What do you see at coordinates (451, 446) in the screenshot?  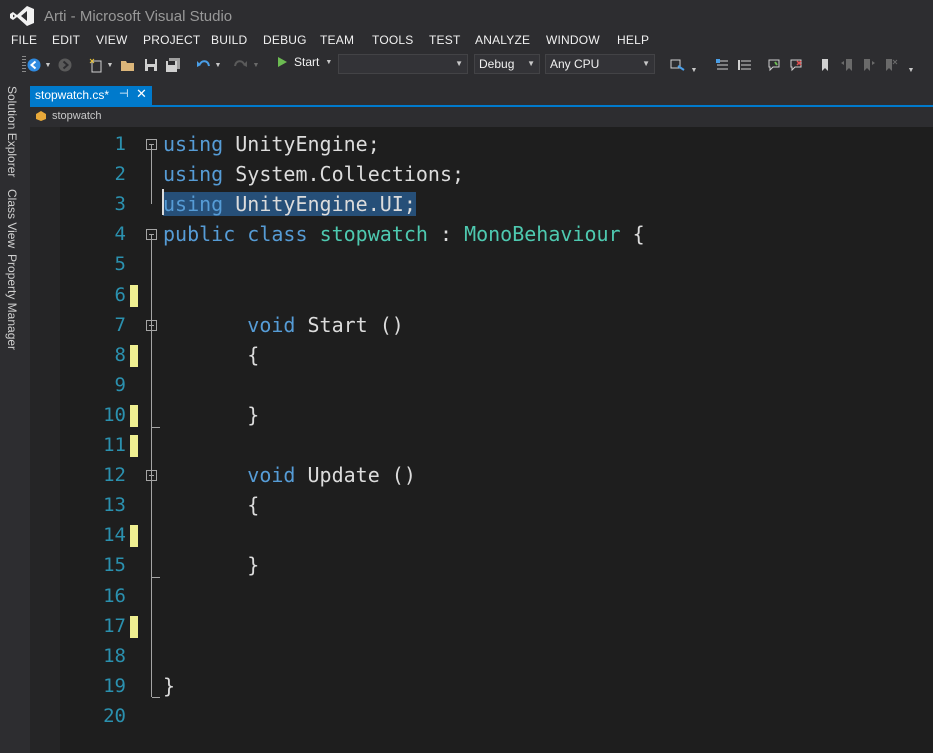 I see `code-line: 11` at bounding box center [451, 446].